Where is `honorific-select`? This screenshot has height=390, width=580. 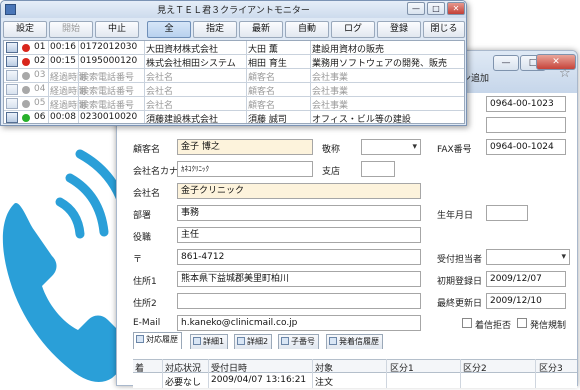
honorific-select is located at coordinates (391, 147).